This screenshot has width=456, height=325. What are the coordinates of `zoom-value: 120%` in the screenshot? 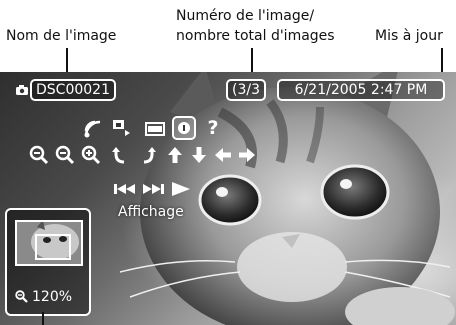 It's located at (52, 297).